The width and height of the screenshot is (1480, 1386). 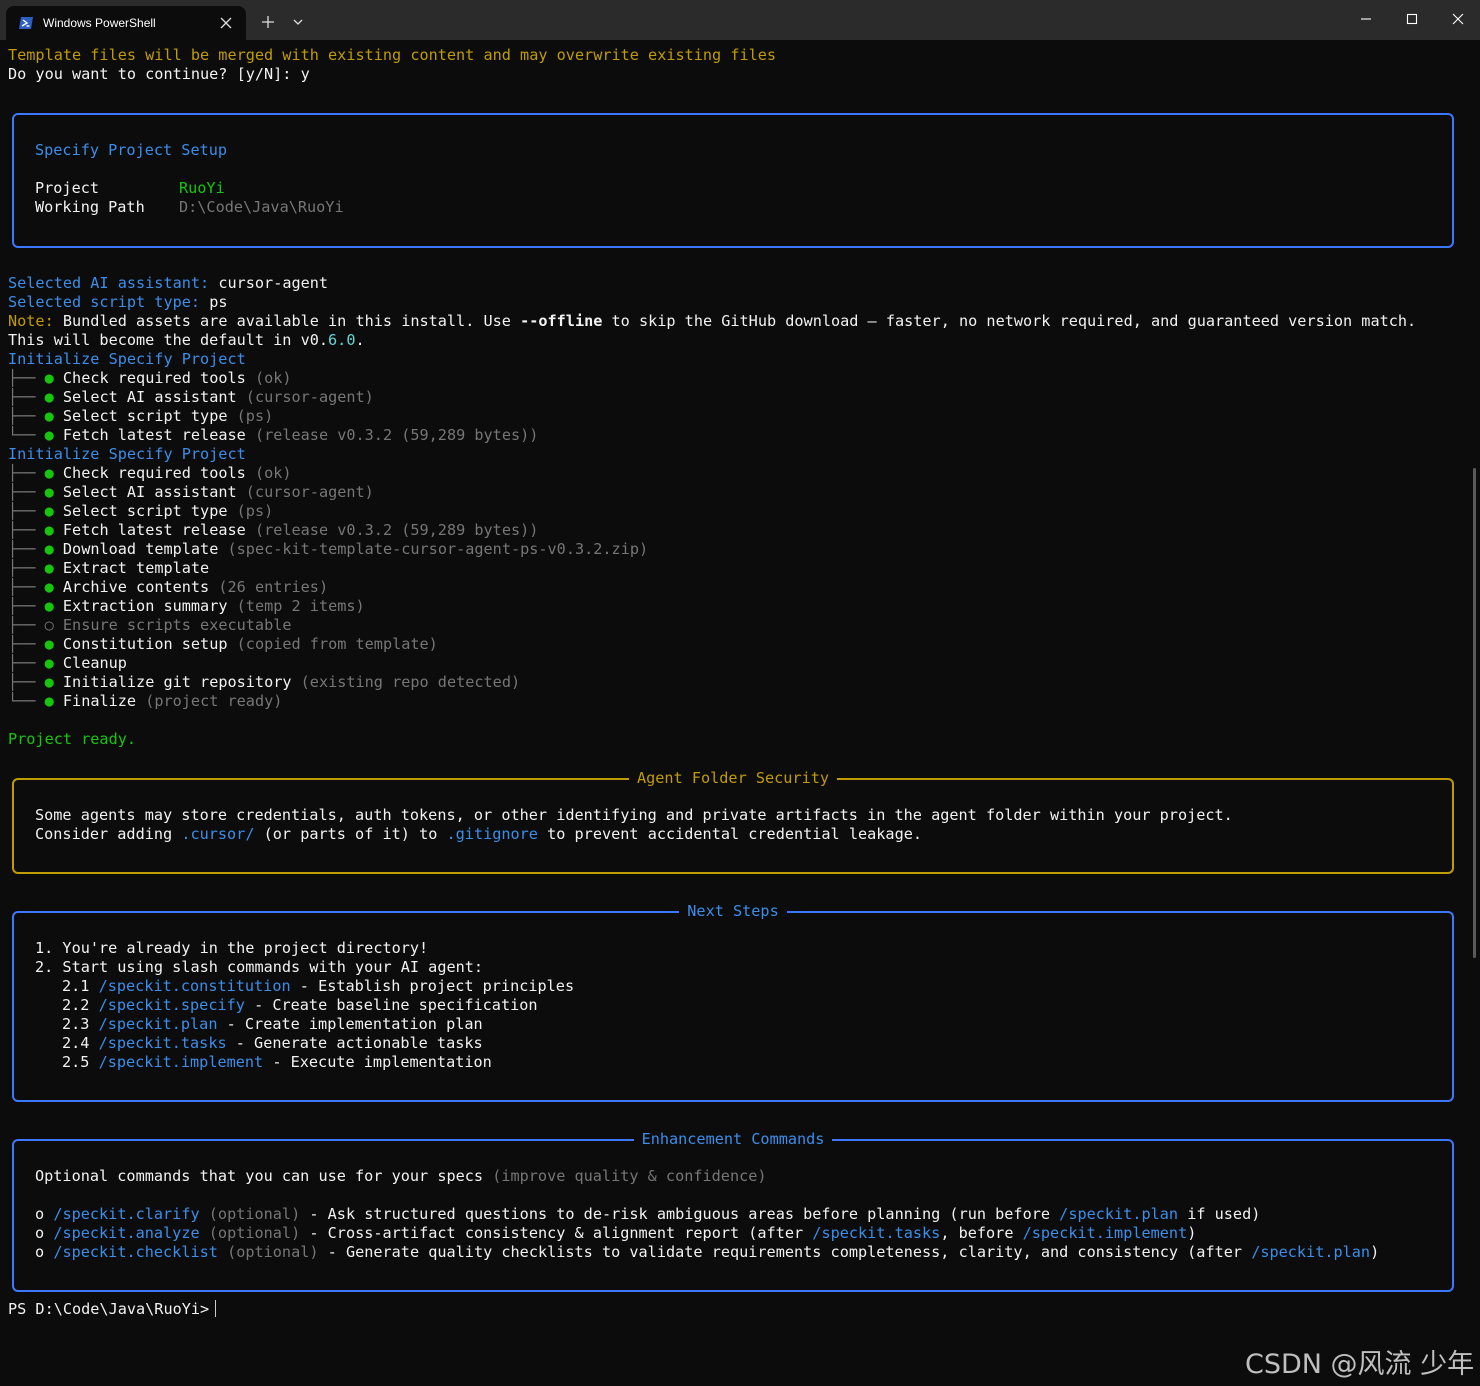 I want to click on scrollbar, so click(x=1474, y=713).